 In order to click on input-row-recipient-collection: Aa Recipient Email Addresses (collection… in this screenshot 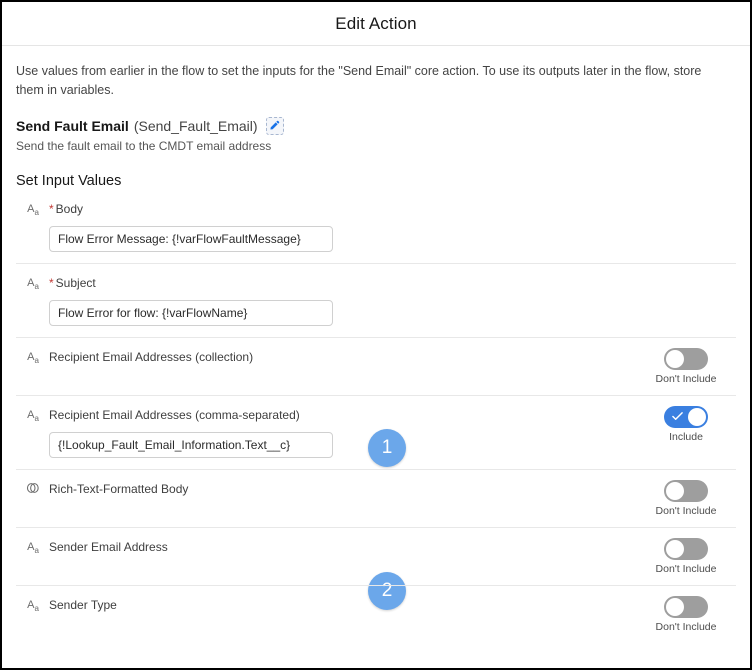, I will do `click(376, 366)`.